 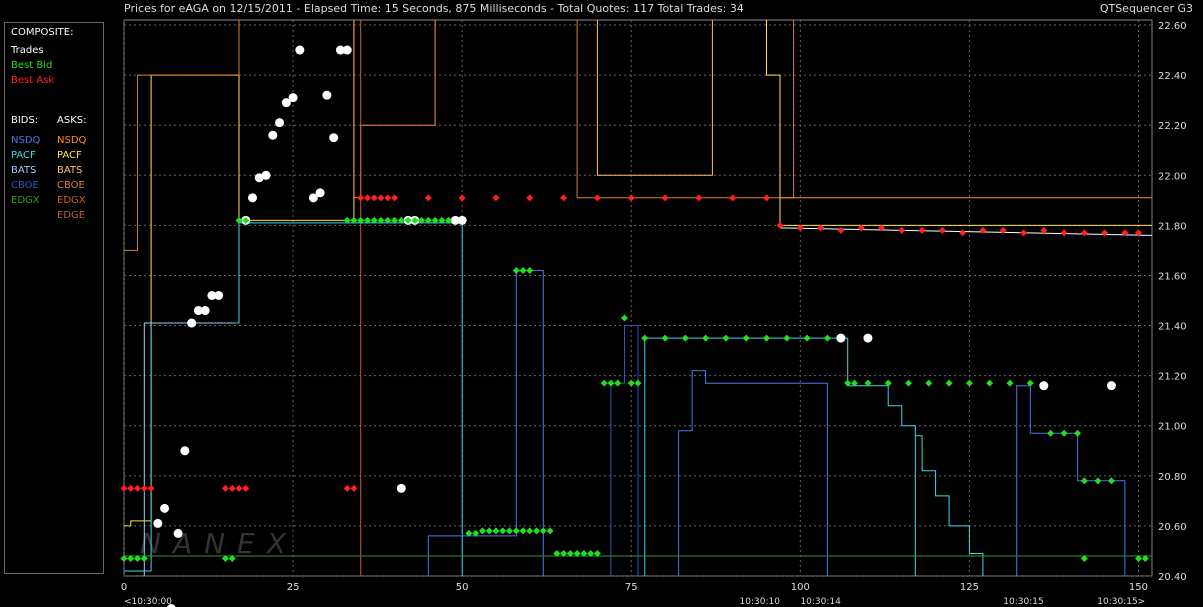 What do you see at coordinates (1172, 427) in the screenshot?
I see `y-tick-label: 21.00` at bounding box center [1172, 427].